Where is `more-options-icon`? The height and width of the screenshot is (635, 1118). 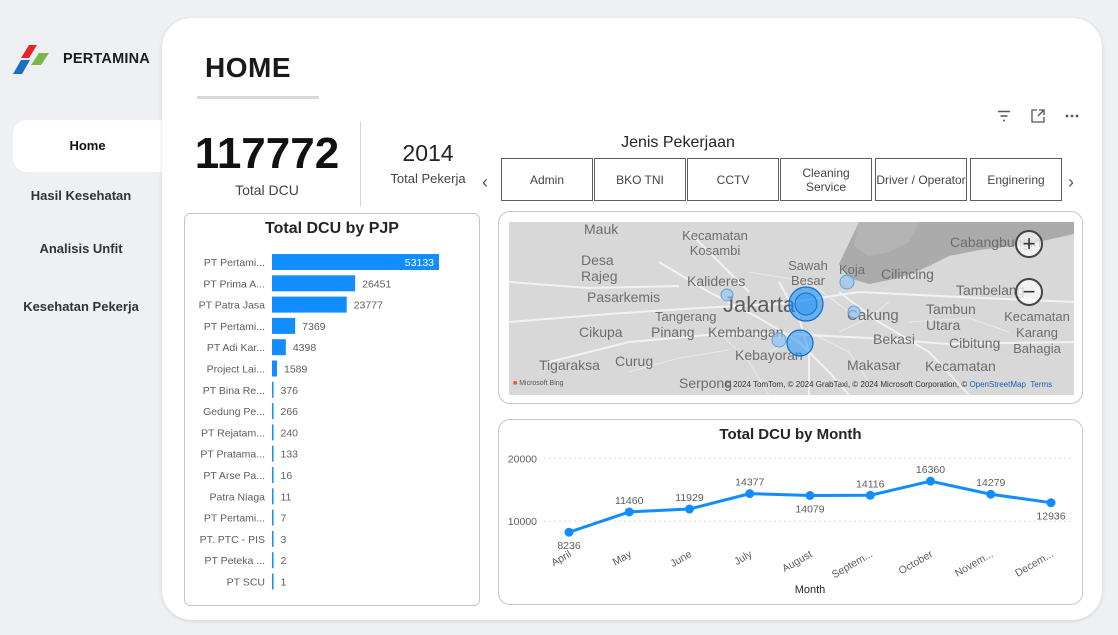
more-options-icon is located at coordinates (1072, 116).